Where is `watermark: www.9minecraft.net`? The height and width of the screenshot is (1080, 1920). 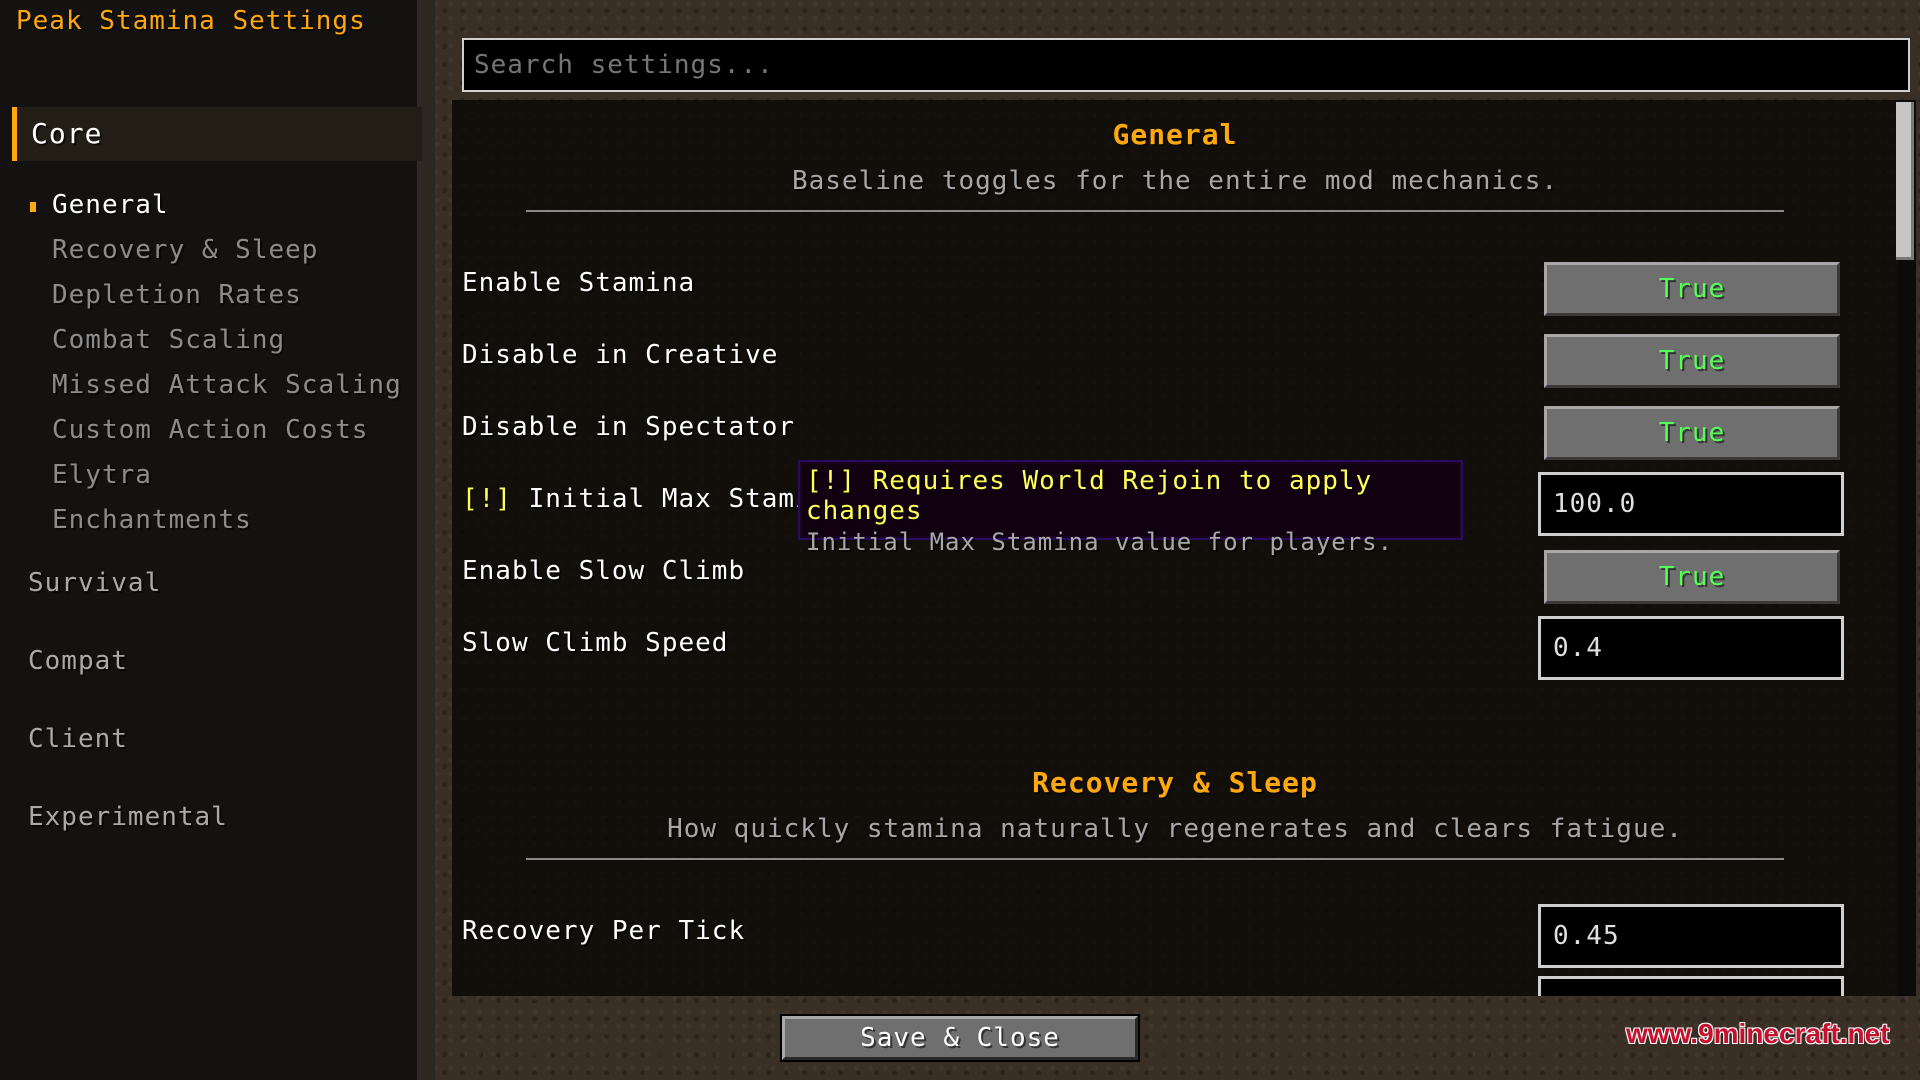
watermark: www.9minecraft.net is located at coordinates (1758, 1033).